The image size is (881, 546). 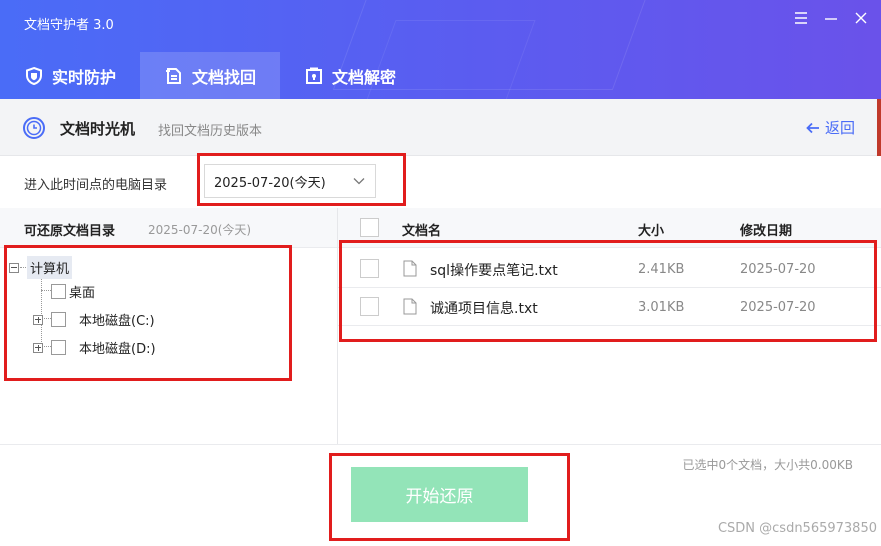 What do you see at coordinates (117, 321) in the screenshot?
I see `tree-node-label: 本地磁盘(C:)` at bounding box center [117, 321].